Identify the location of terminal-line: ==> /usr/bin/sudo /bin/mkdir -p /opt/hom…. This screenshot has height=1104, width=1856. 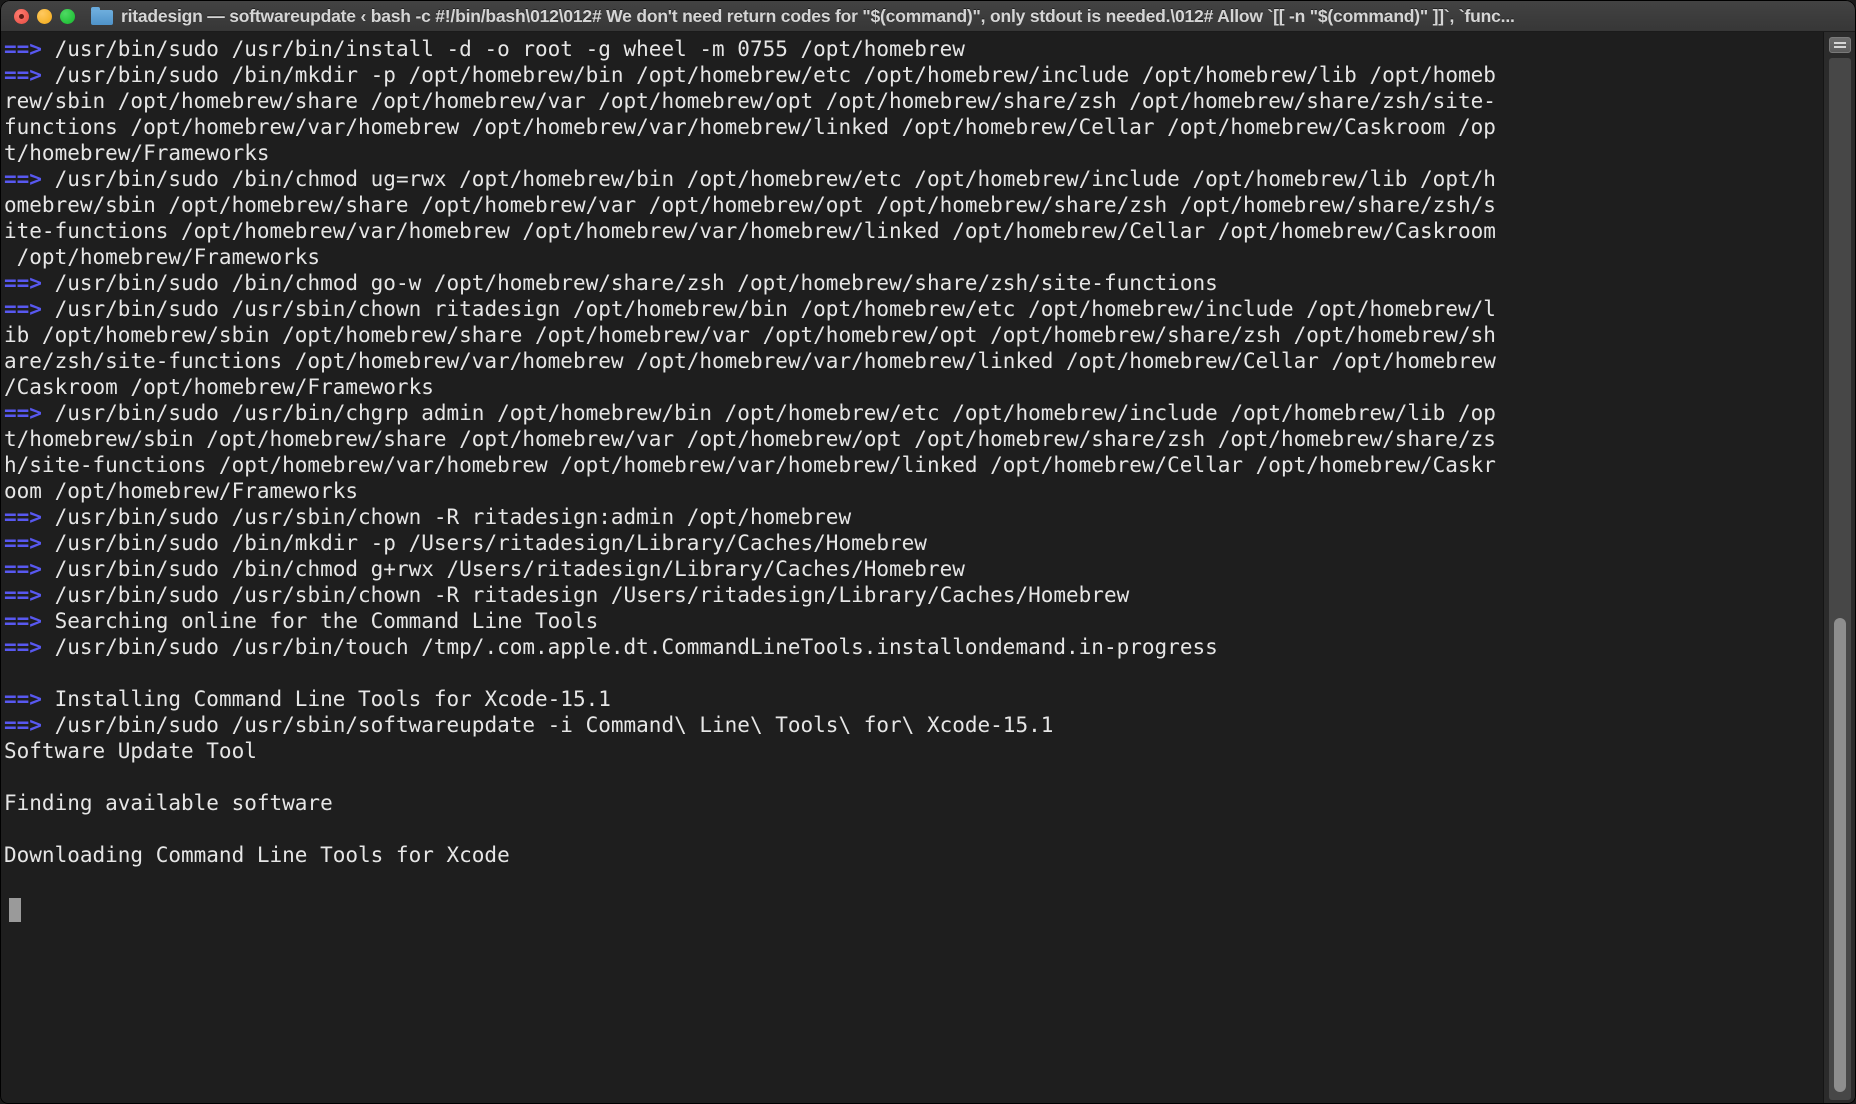
(913, 75).